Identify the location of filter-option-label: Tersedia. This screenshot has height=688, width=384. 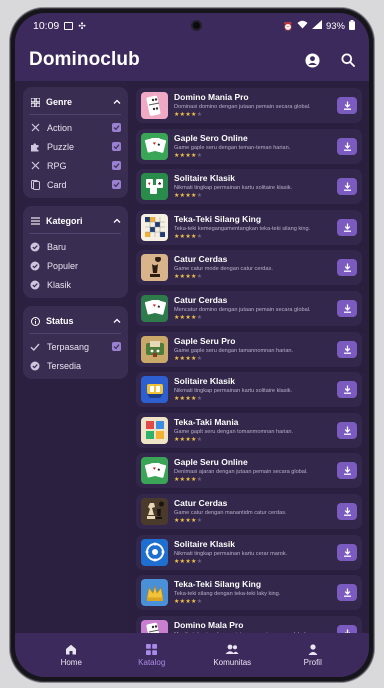
(64, 365).